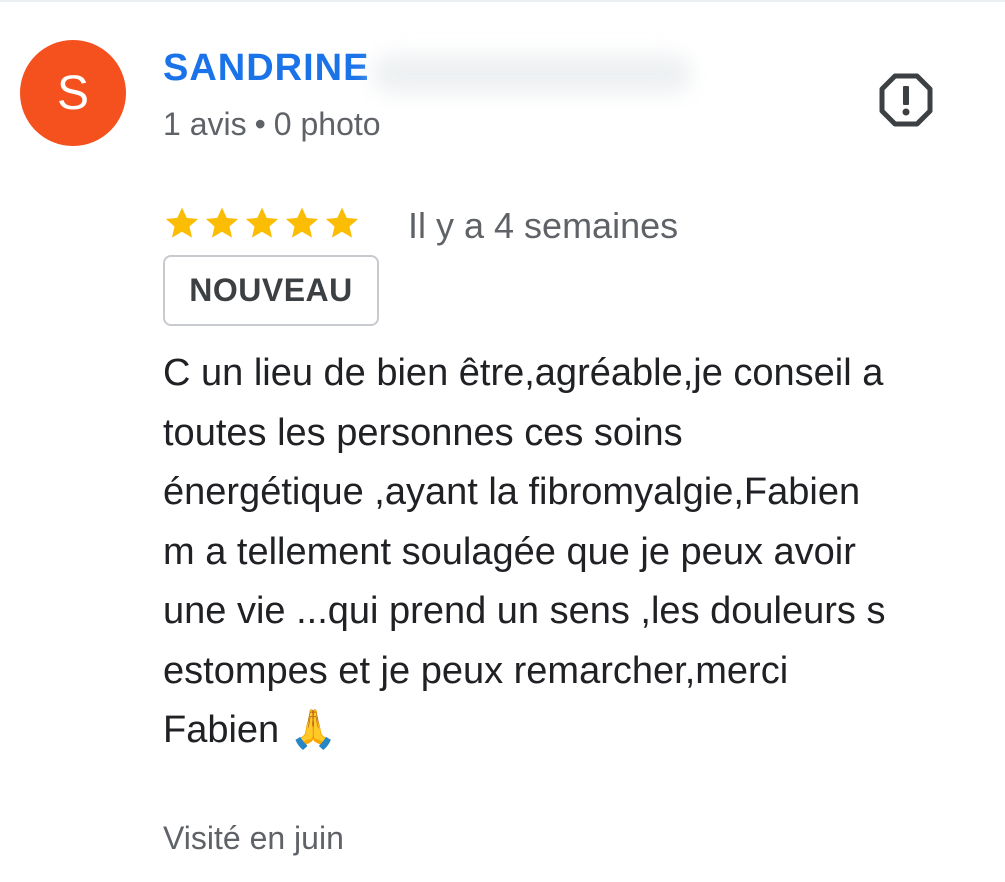 This screenshot has width=1005, height=882. I want to click on author-name: SANDRINE, so click(266, 68).